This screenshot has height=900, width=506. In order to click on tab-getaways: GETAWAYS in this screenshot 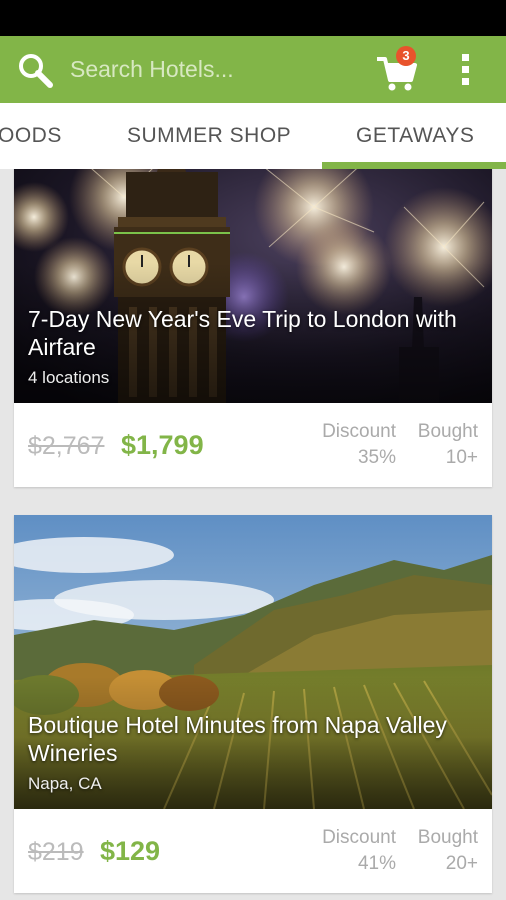, I will do `click(415, 136)`.